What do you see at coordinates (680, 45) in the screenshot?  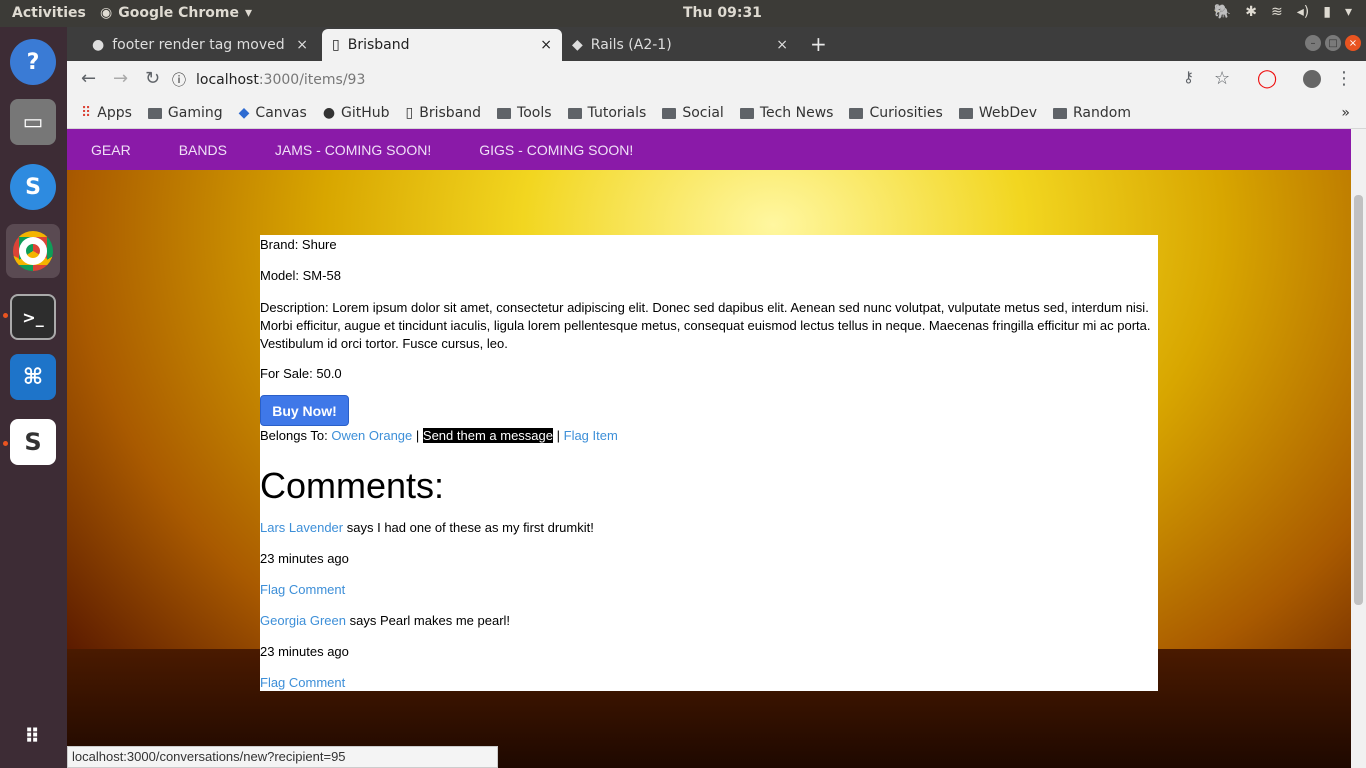 I see `tab-rails: ◆ Rails (A2-1) ×` at bounding box center [680, 45].